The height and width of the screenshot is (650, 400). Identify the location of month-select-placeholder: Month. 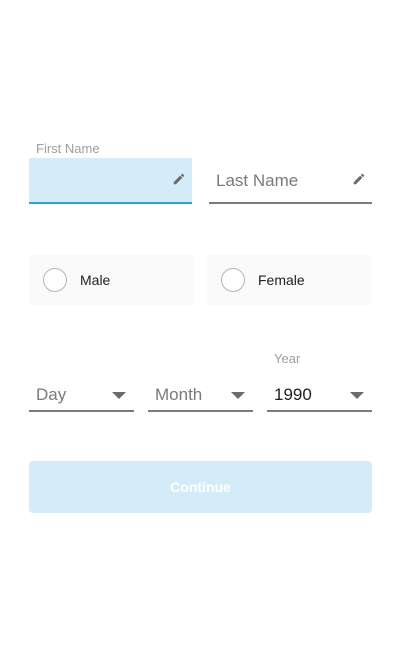
(179, 394).